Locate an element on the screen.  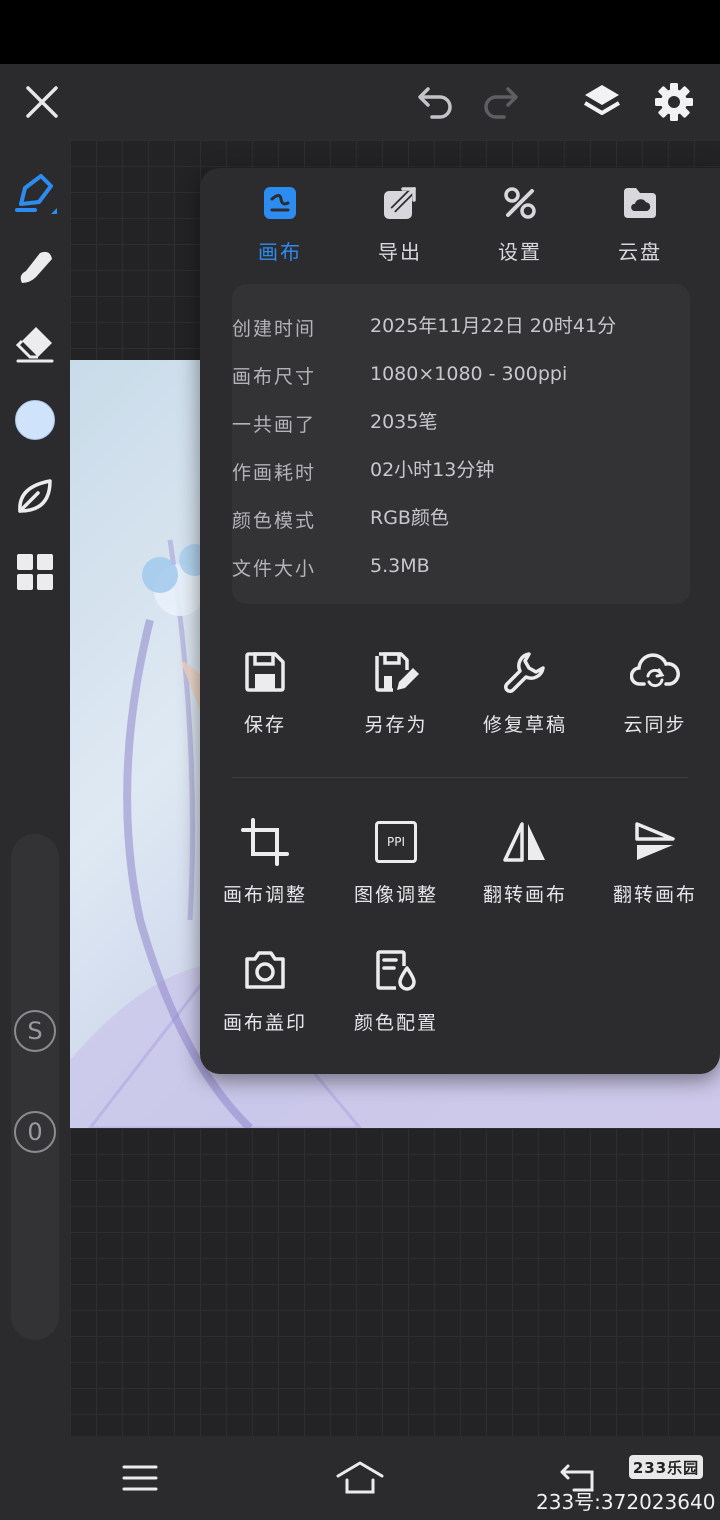
status-bar is located at coordinates (360, 32).